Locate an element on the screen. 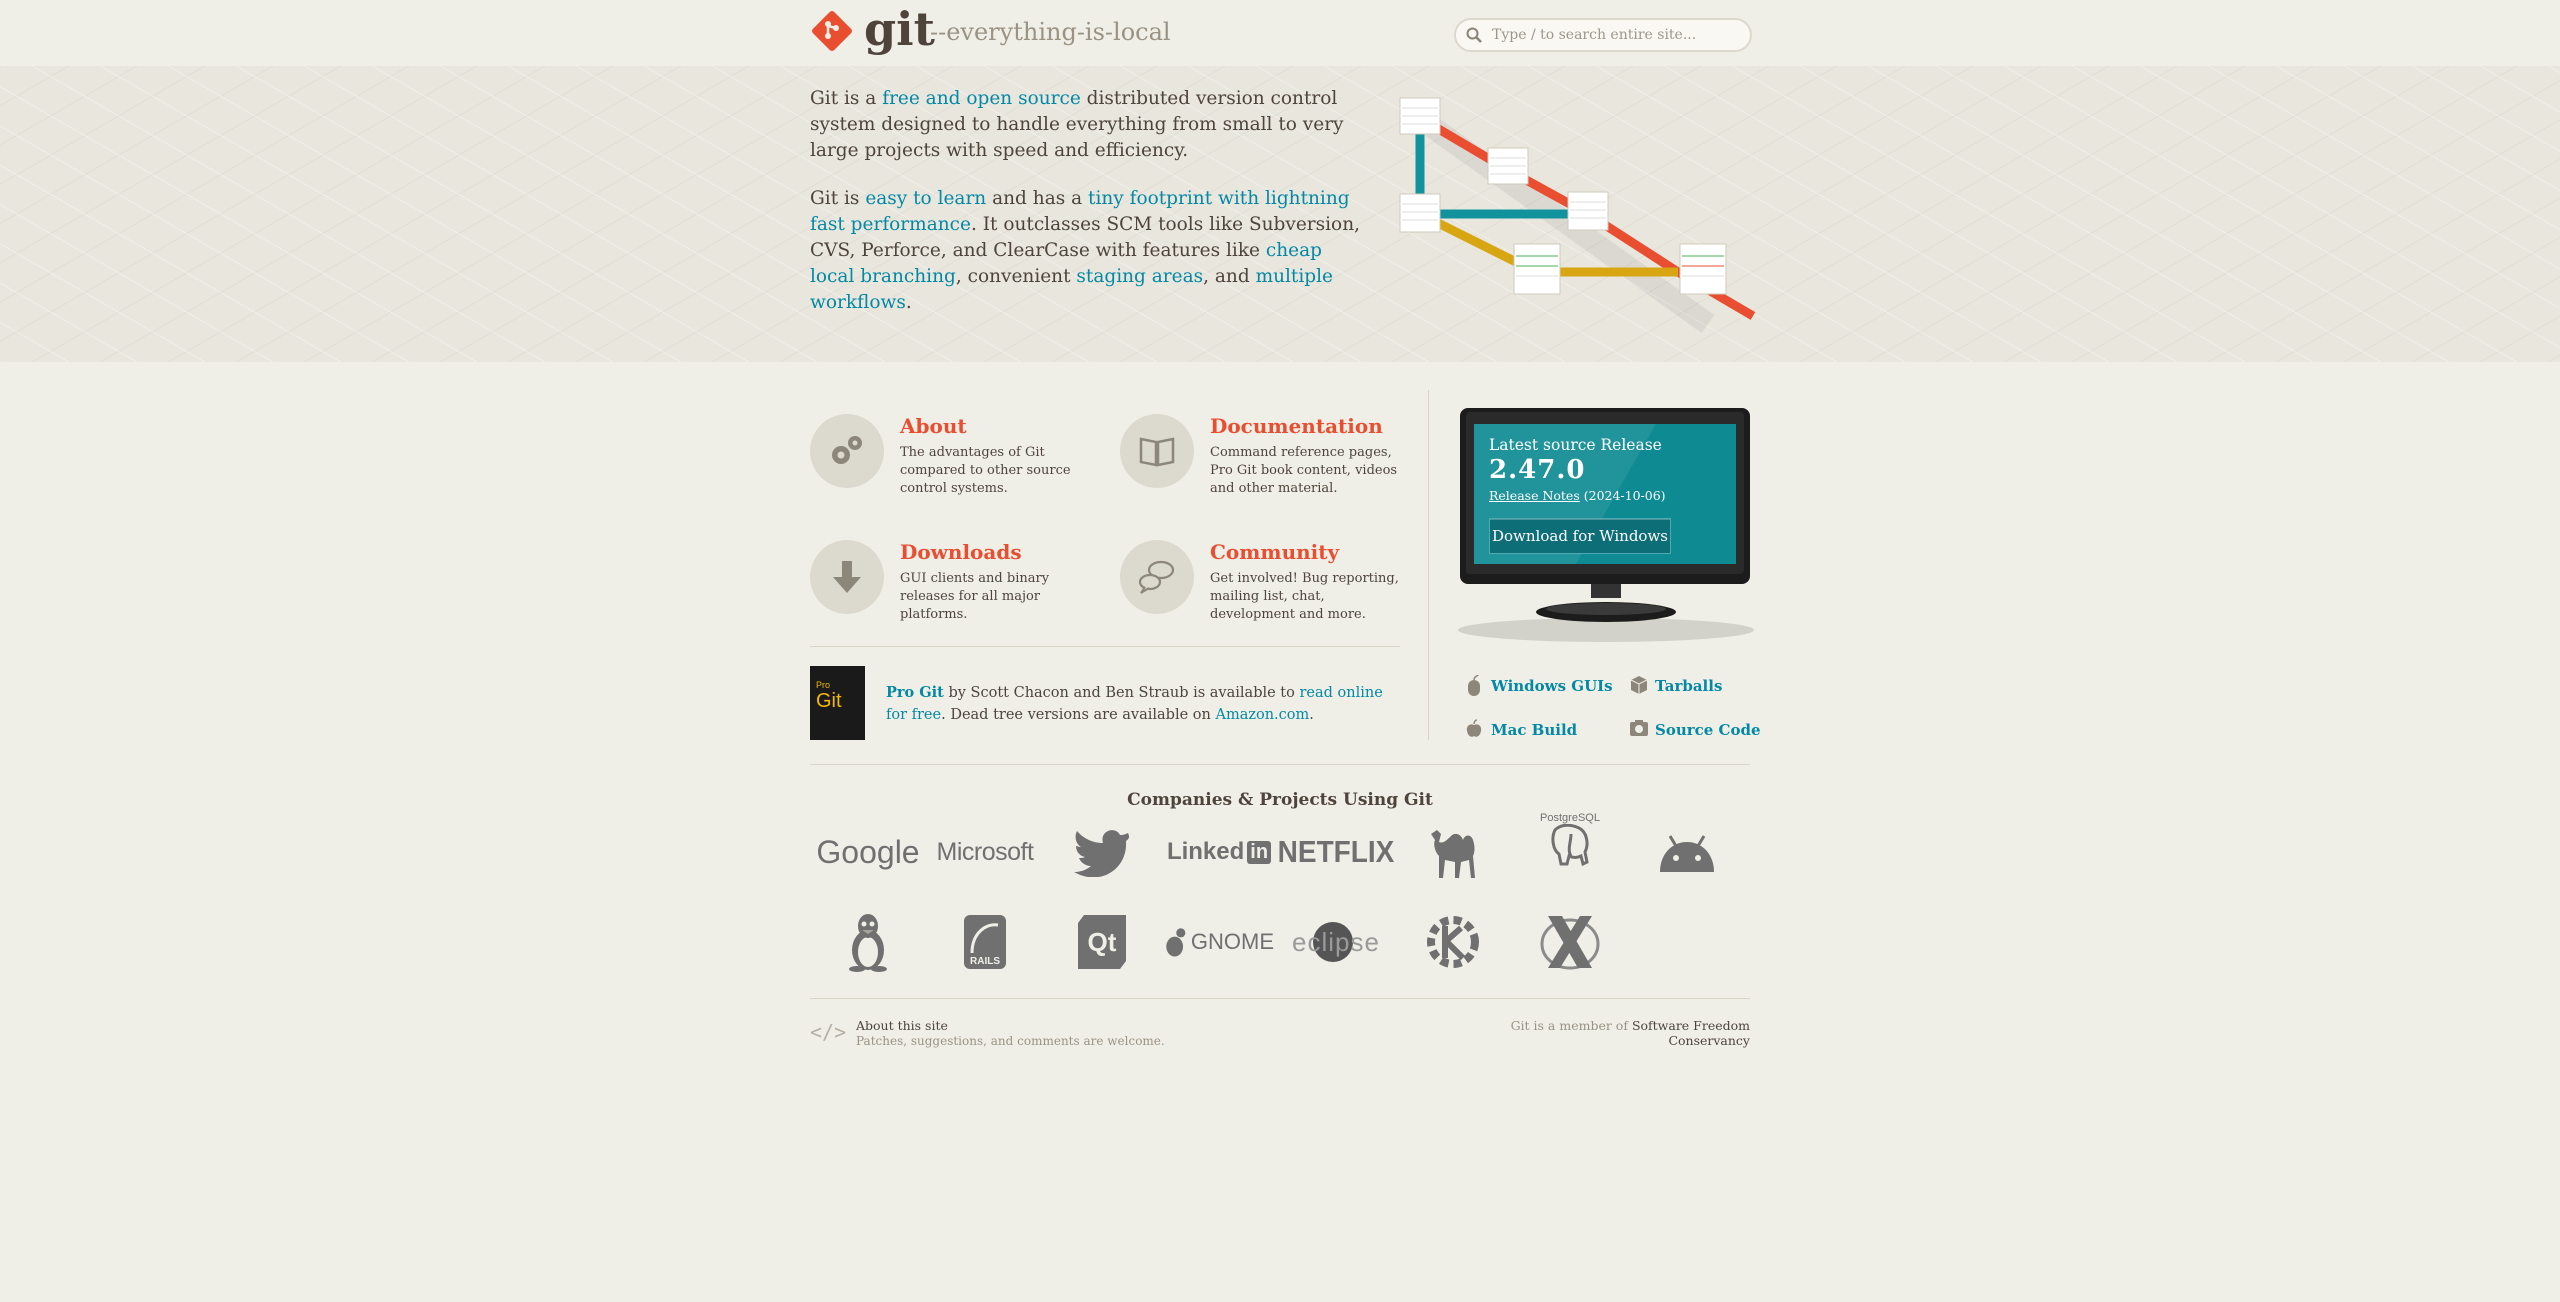 This screenshot has height=1302, width=2560. twitter-bird-icon is located at coordinates (1102, 853).